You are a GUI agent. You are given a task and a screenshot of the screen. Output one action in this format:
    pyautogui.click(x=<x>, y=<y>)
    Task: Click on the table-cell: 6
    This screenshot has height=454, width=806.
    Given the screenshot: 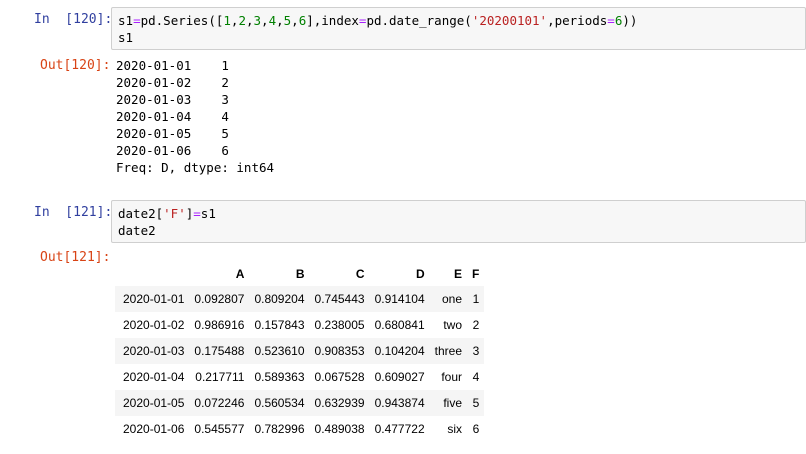 What is the action you would take?
    pyautogui.click(x=476, y=429)
    